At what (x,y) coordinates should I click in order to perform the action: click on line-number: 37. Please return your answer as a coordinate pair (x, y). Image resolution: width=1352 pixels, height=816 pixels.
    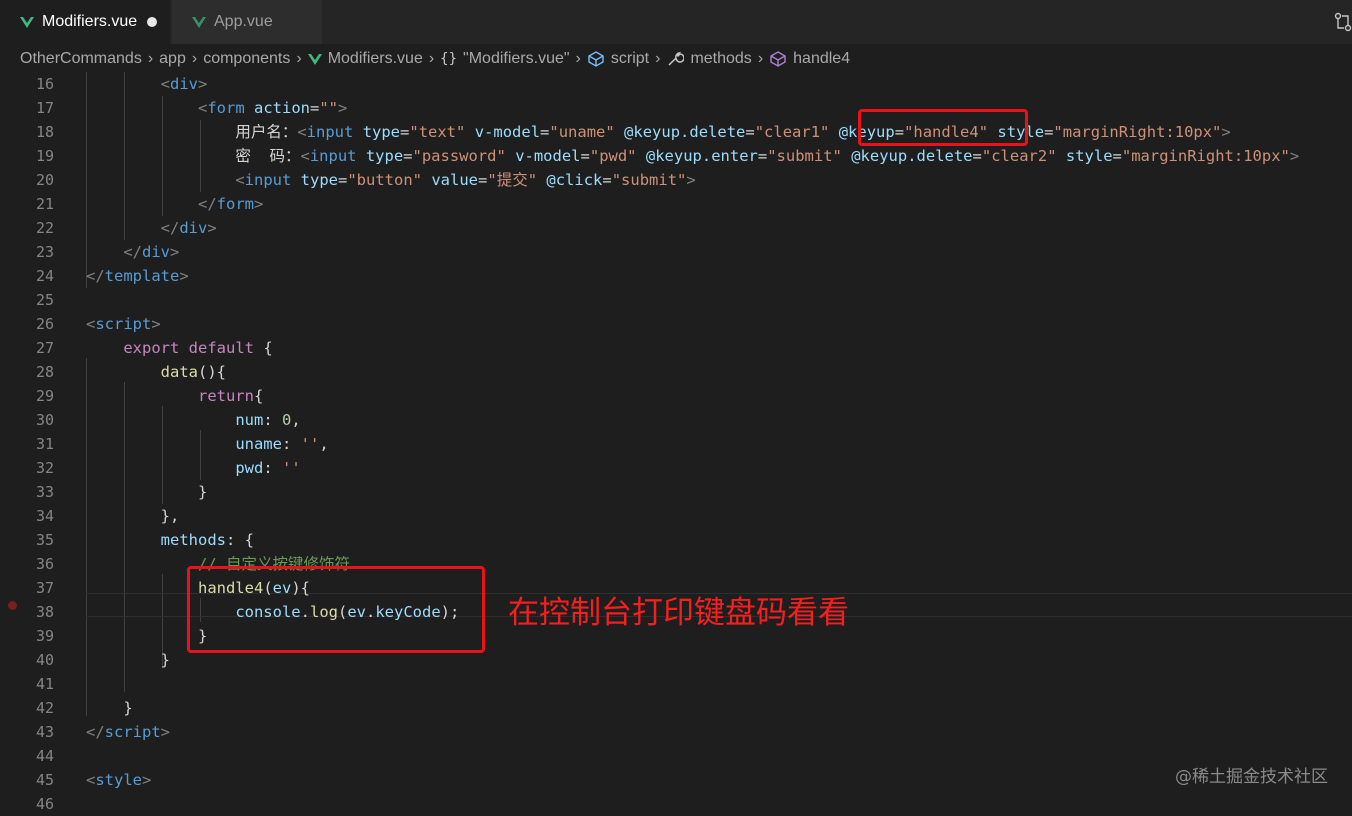
    Looking at the image, I should click on (44, 588).